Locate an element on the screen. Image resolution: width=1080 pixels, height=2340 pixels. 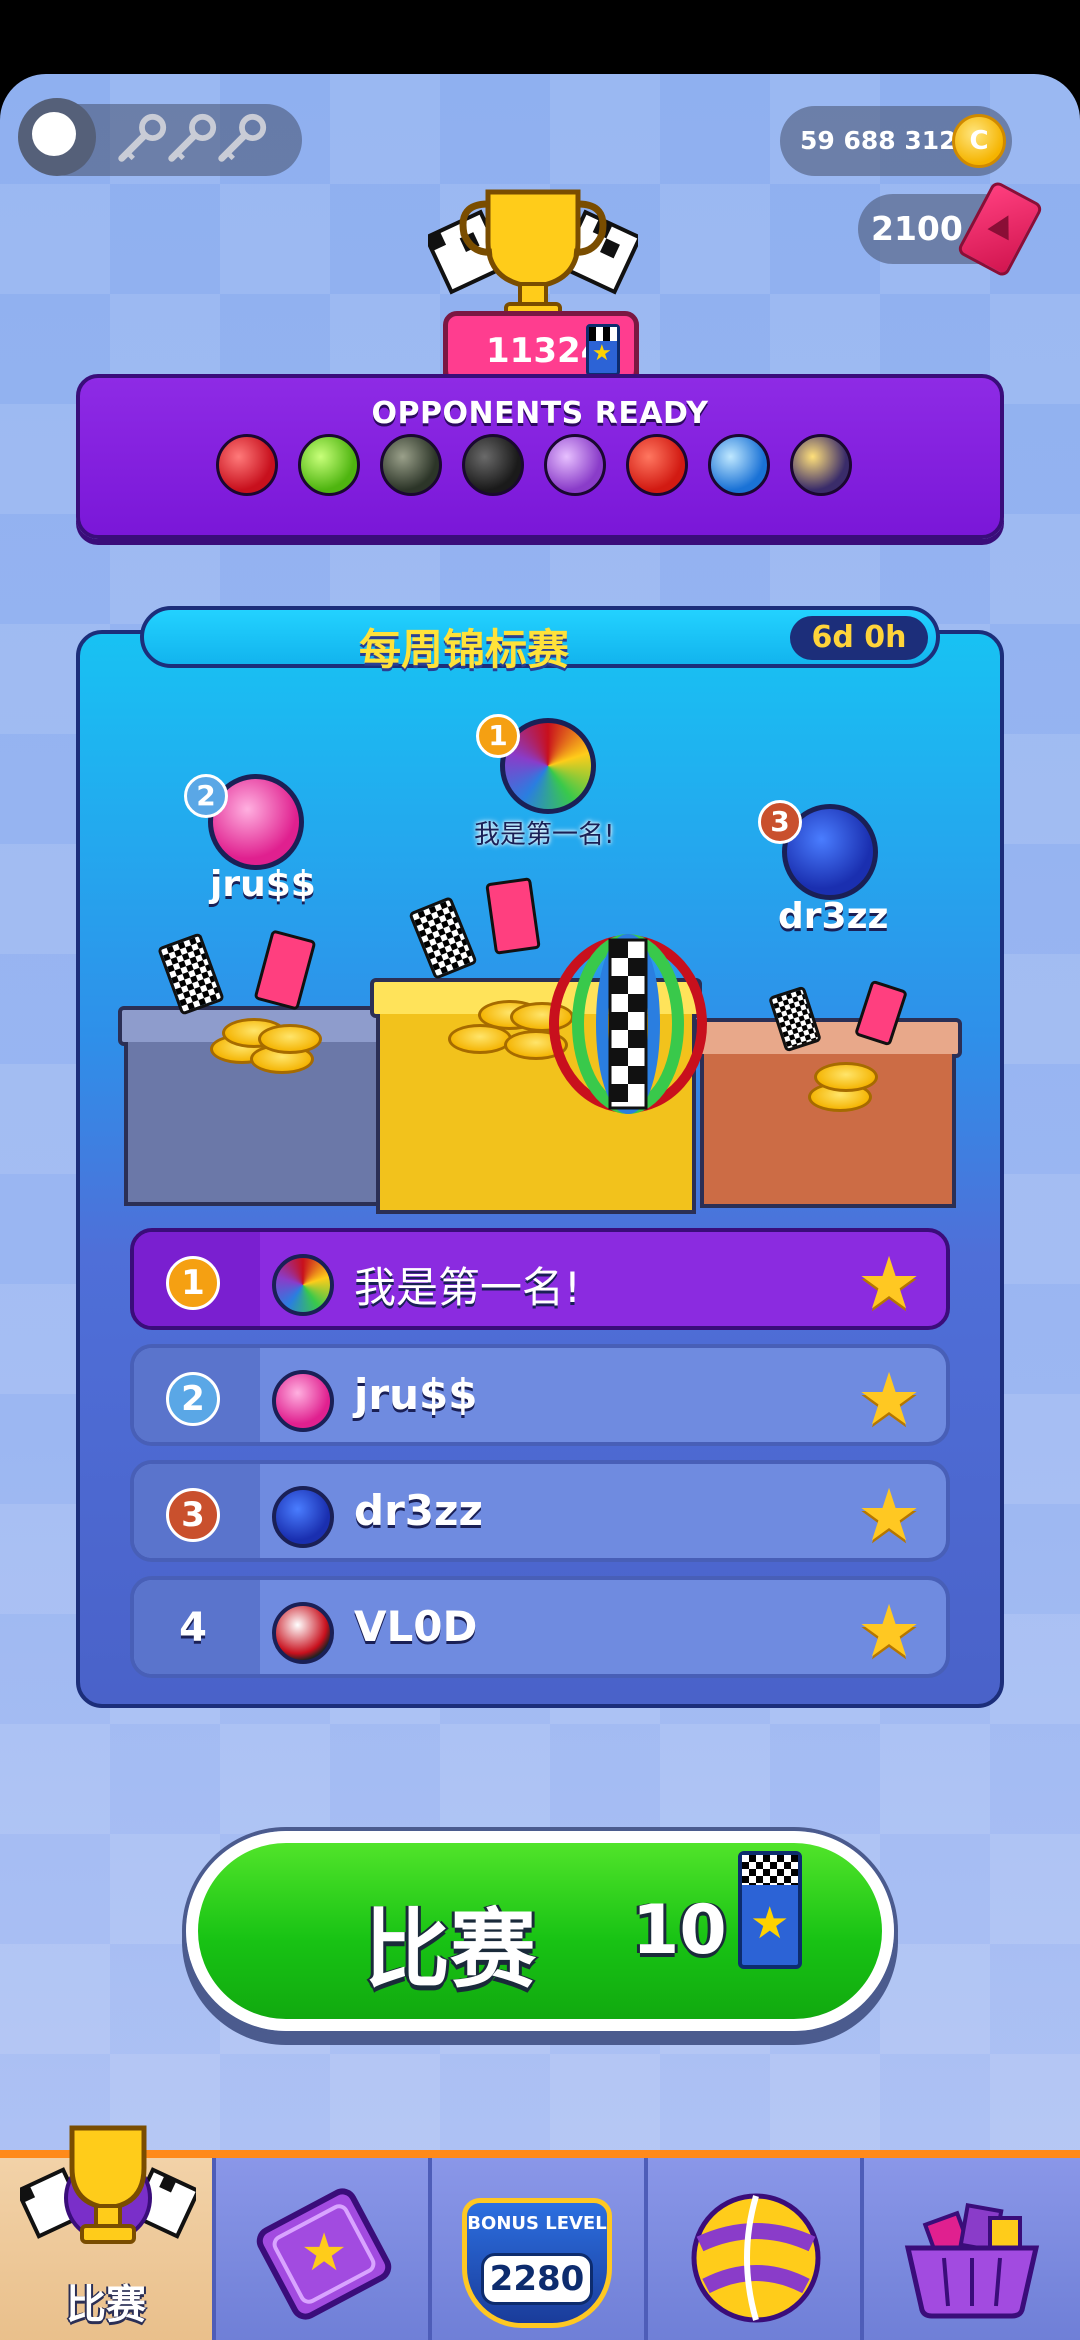
tournament-title: 每周锦标赛 is located at coordinates (463, 649).